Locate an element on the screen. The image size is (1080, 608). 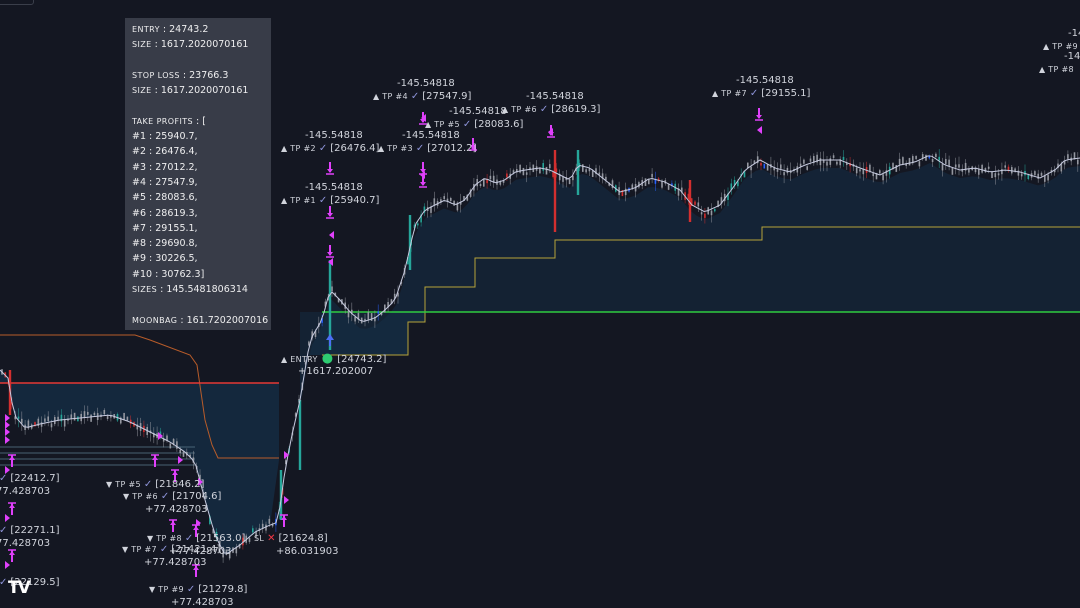
trade-label-price: [21624.8] is located at coordinates (303, 538).